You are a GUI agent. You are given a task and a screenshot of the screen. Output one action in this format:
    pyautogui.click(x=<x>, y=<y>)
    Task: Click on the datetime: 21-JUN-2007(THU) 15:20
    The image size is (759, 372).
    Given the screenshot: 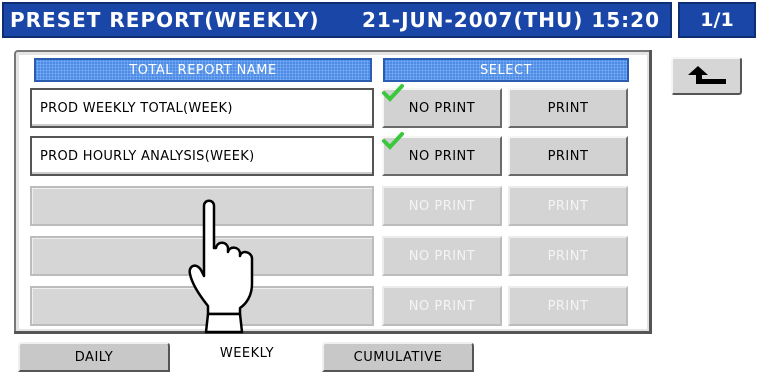 What is the action you would take?
    pyautogui.click(x=510, y=20)
    